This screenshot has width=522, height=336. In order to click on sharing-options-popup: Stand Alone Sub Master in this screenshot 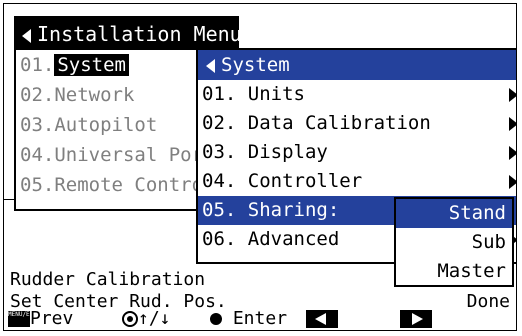, I will do `click(454, 242)`.